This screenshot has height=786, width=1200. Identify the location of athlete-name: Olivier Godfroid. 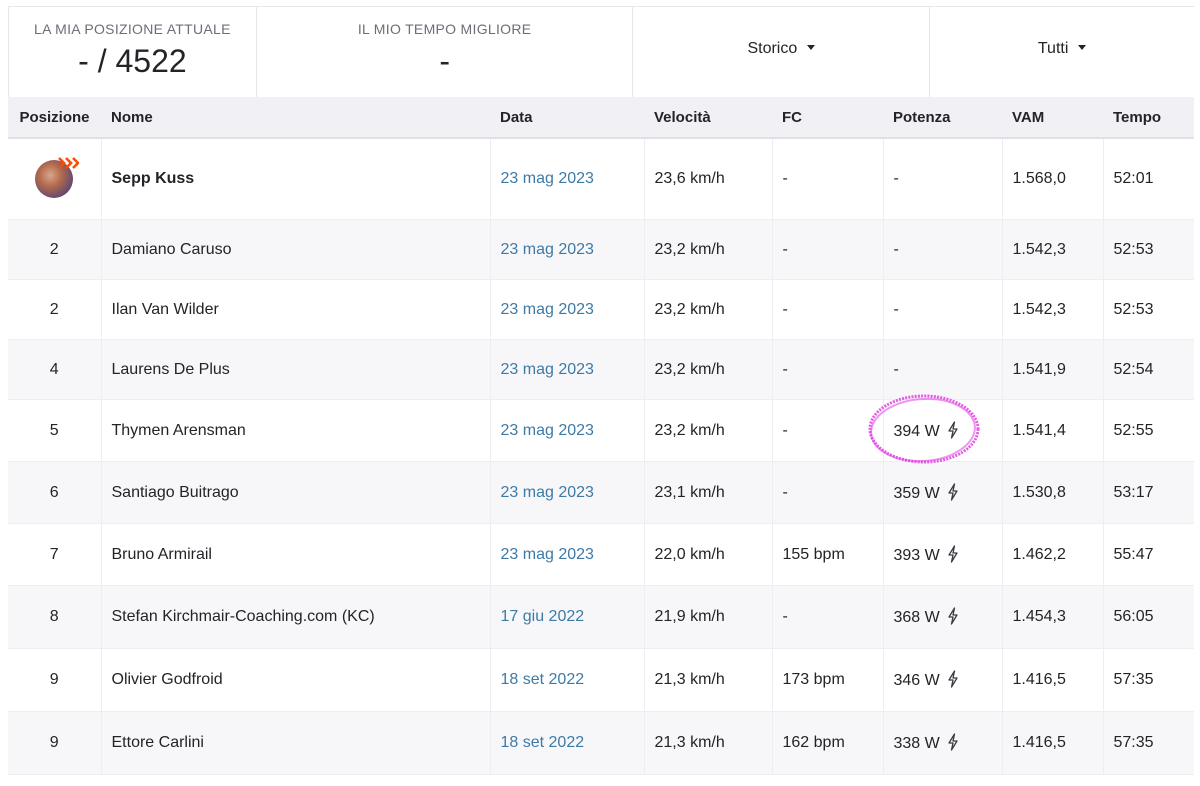
(296, 680).